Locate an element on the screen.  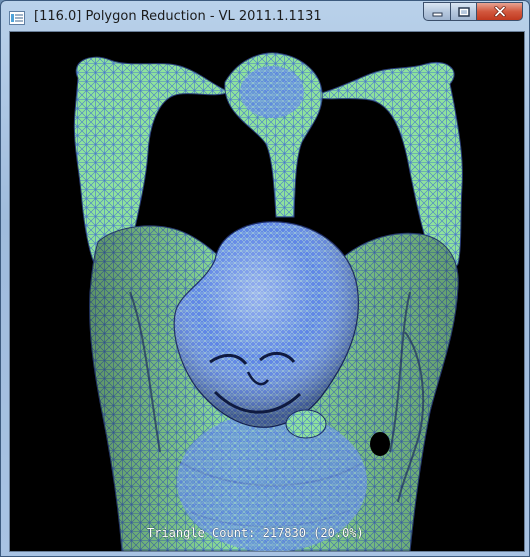
caption-buttons is located at coordinates (473, 12).